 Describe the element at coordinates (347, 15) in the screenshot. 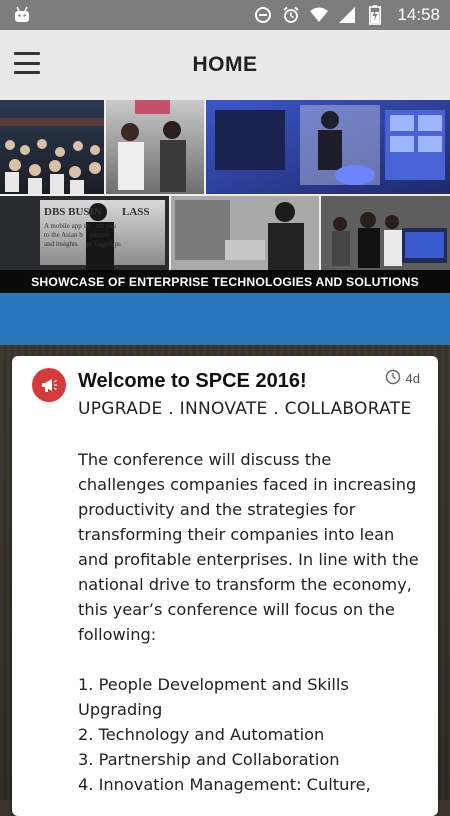

I see `signal-icon` at that location.